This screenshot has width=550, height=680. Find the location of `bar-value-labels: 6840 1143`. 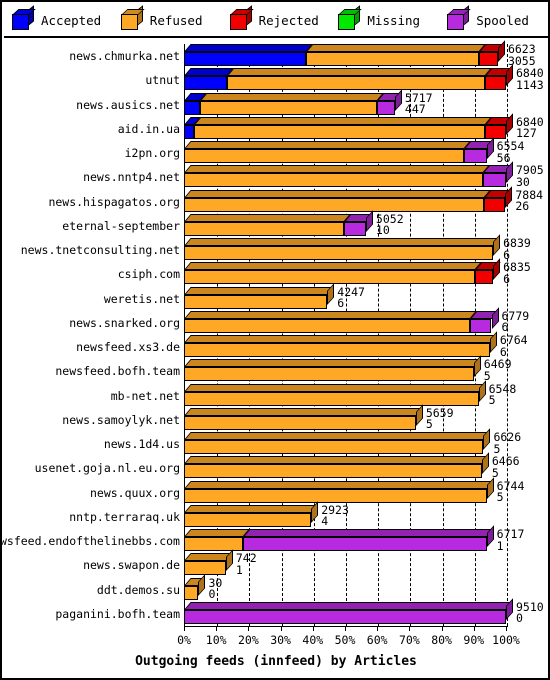

bar-value-labels: 6840 1143 is located at coordinates (530, 79).